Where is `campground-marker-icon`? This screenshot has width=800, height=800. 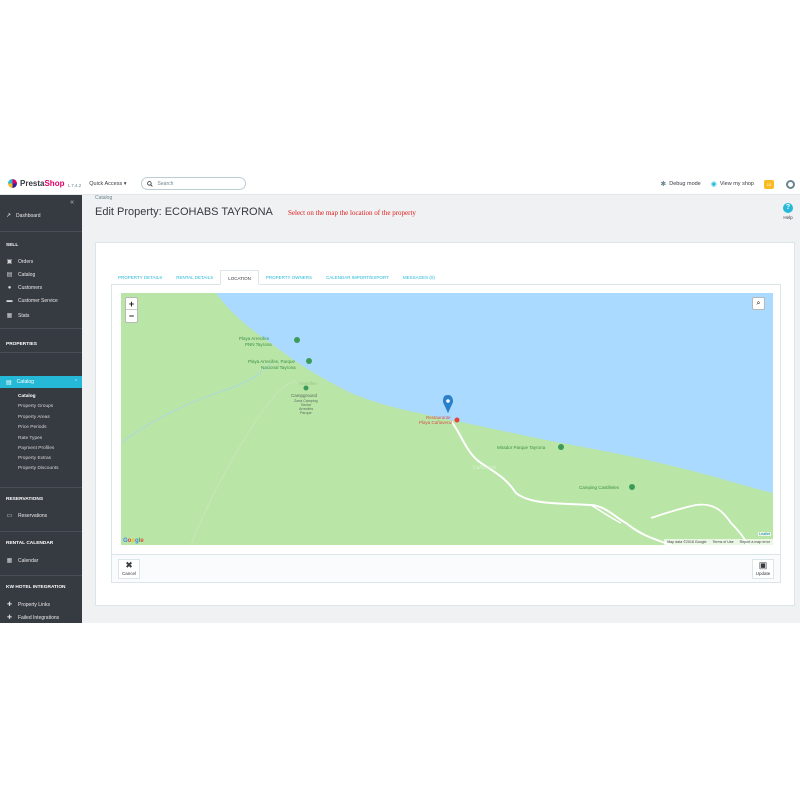 campground-marker-icon is located at coordinates (306, 388).